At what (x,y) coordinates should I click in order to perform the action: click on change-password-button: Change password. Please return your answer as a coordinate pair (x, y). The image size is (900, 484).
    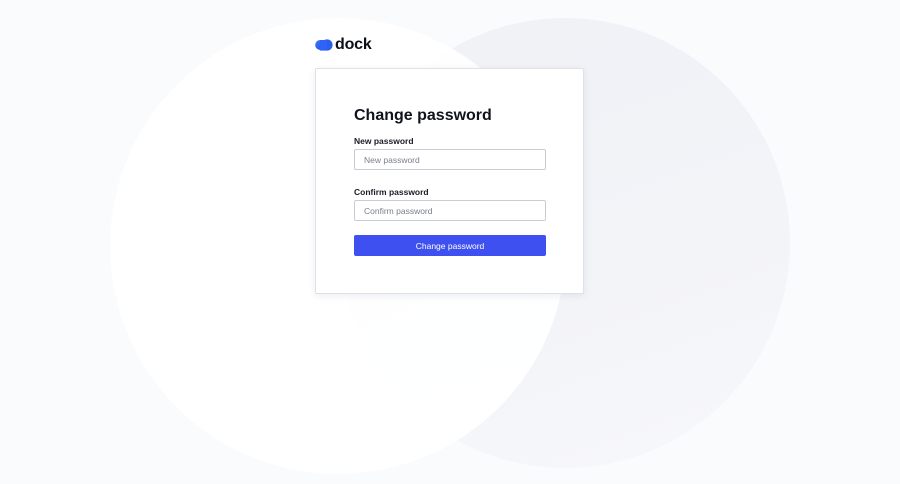
    Looking at the image, I should click on (450, 245).